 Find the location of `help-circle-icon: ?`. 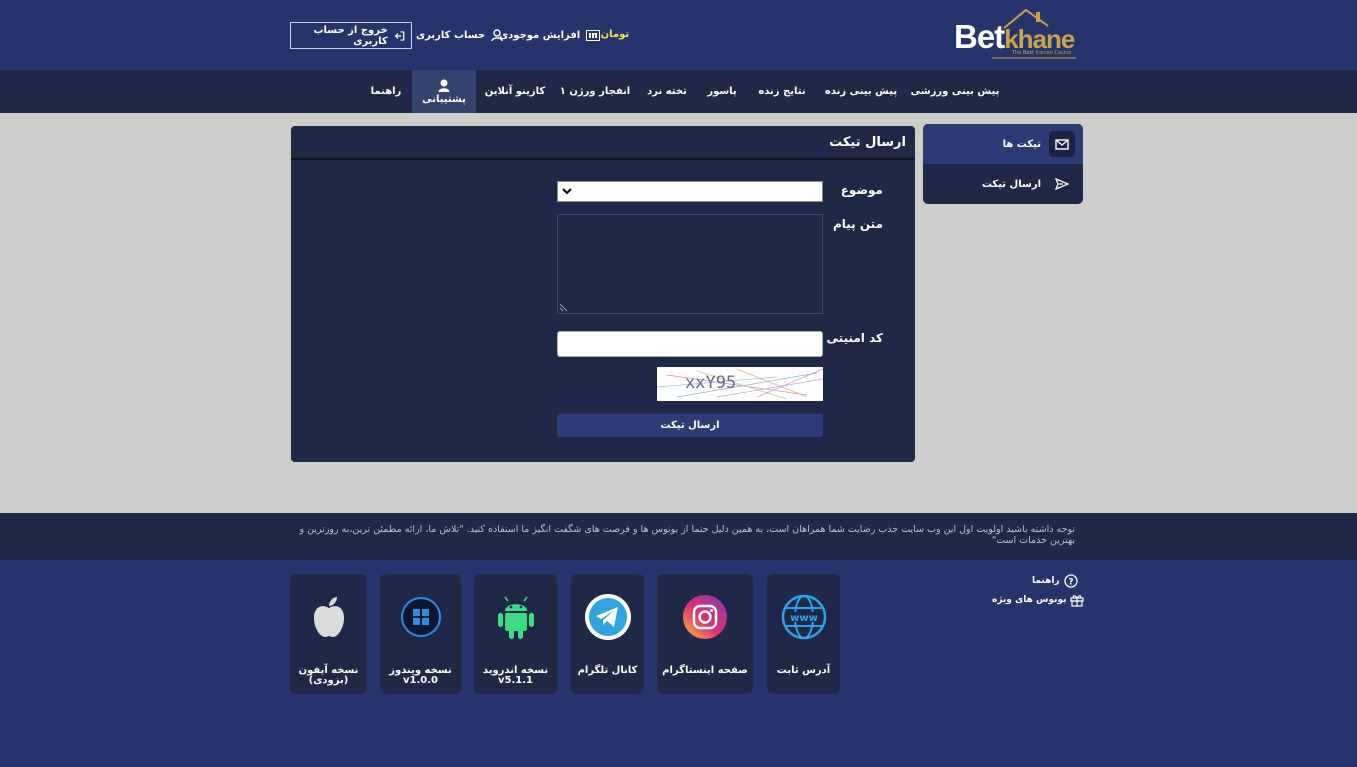

help-circle-icon: ? is located at coordinates (1070, 581).